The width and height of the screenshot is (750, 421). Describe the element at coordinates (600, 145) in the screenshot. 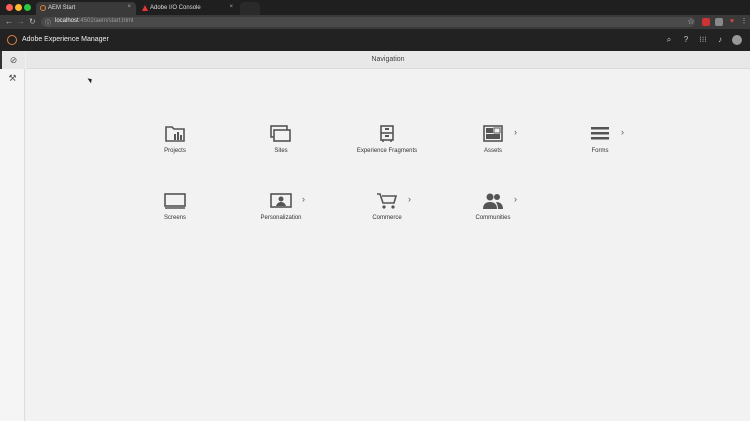

I see `tile-forms: › Forms` at that location.